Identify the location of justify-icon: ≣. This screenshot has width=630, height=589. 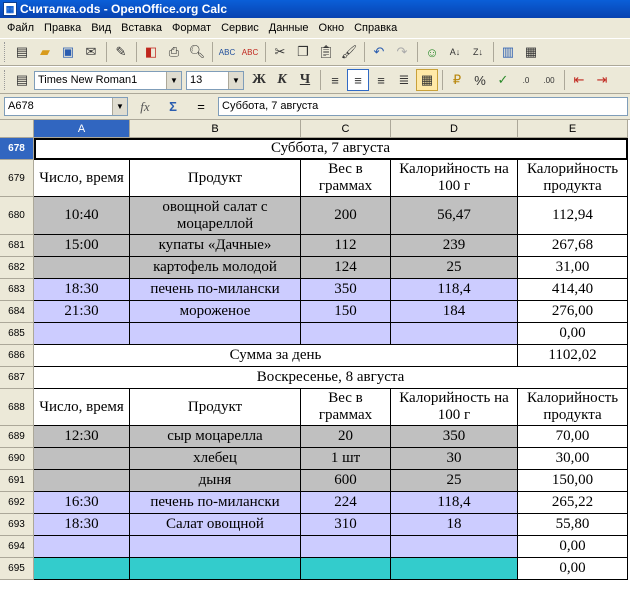
(404, 80).